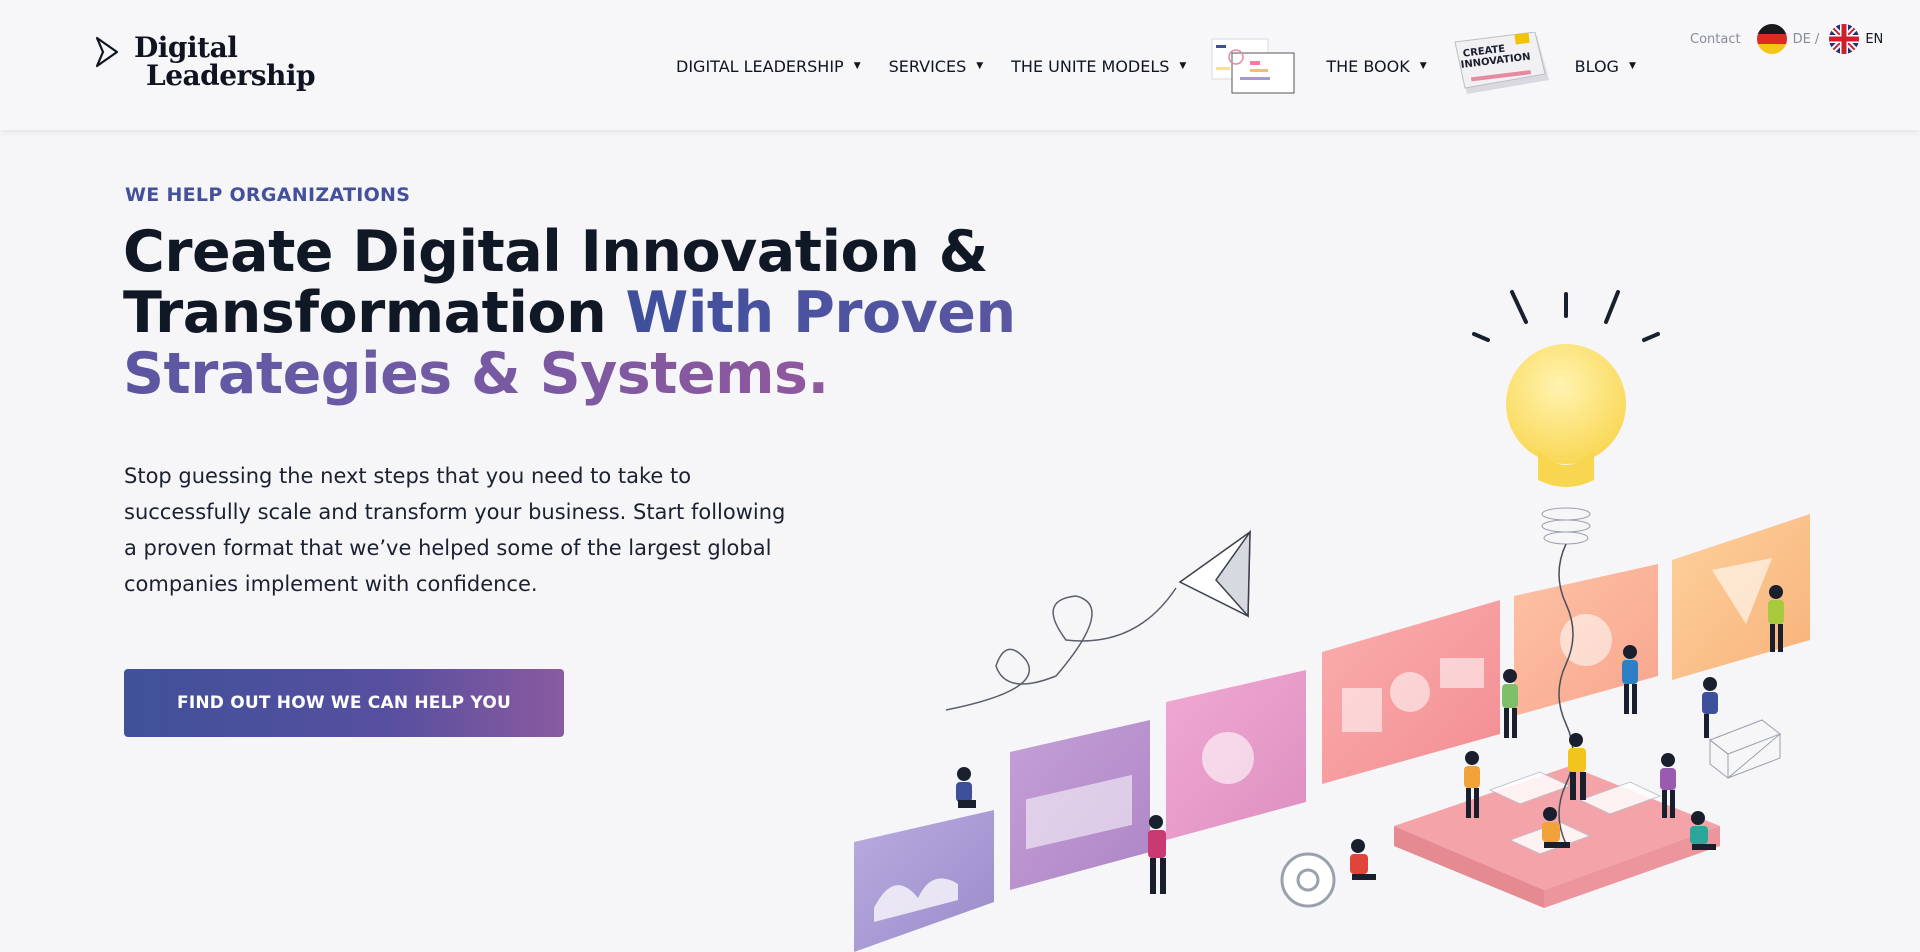 This screenshot has height=952, width=1920. I want to click on nav-unite-models: THE UNITE MODELS ▼, so click(1098, 66).